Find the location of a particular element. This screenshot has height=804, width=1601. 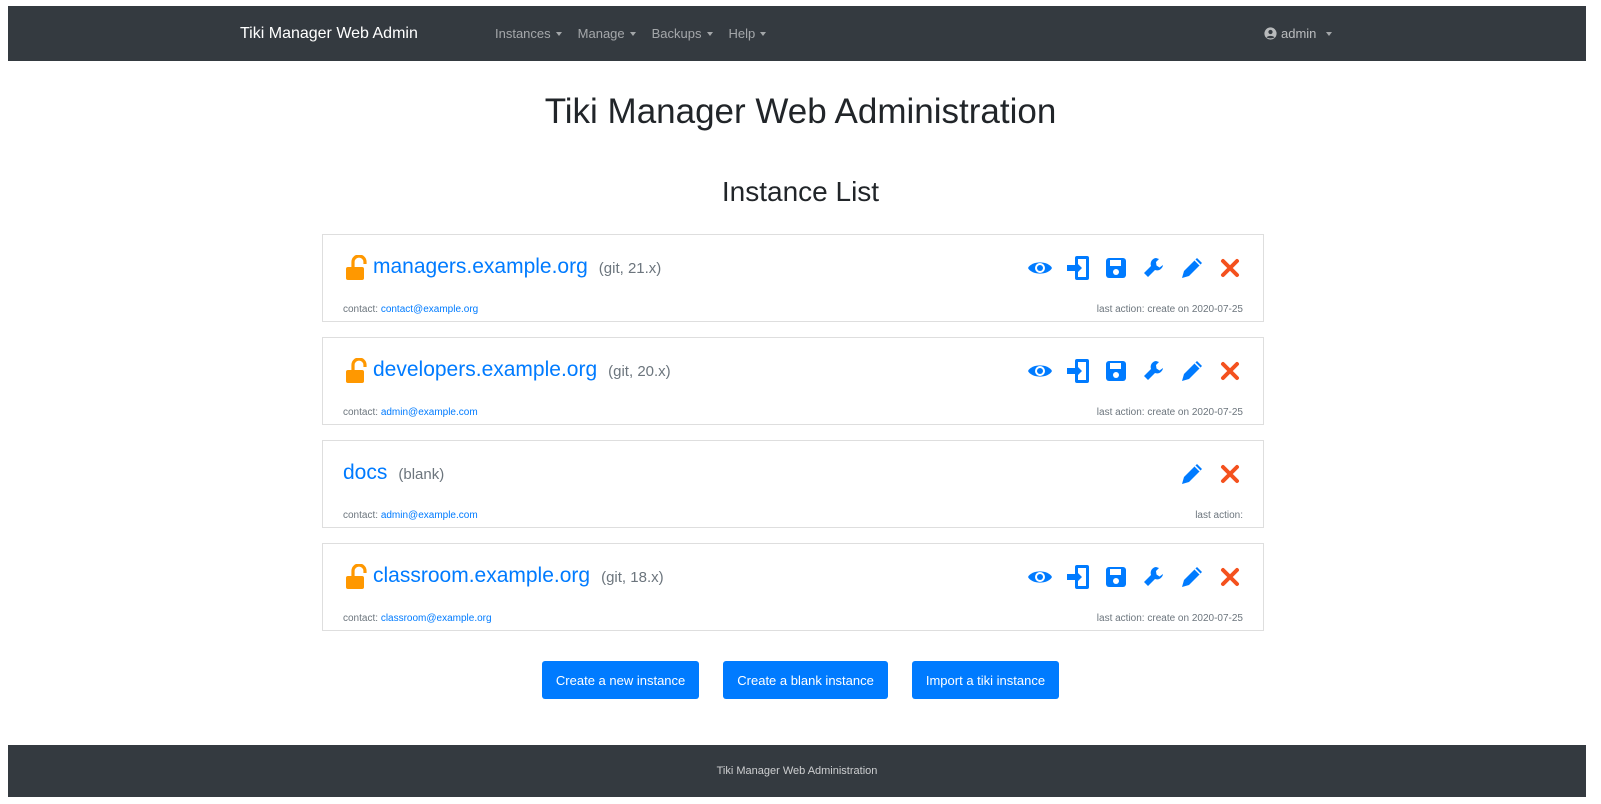

nav-item-label: Help is located at coordinates (742, 33).